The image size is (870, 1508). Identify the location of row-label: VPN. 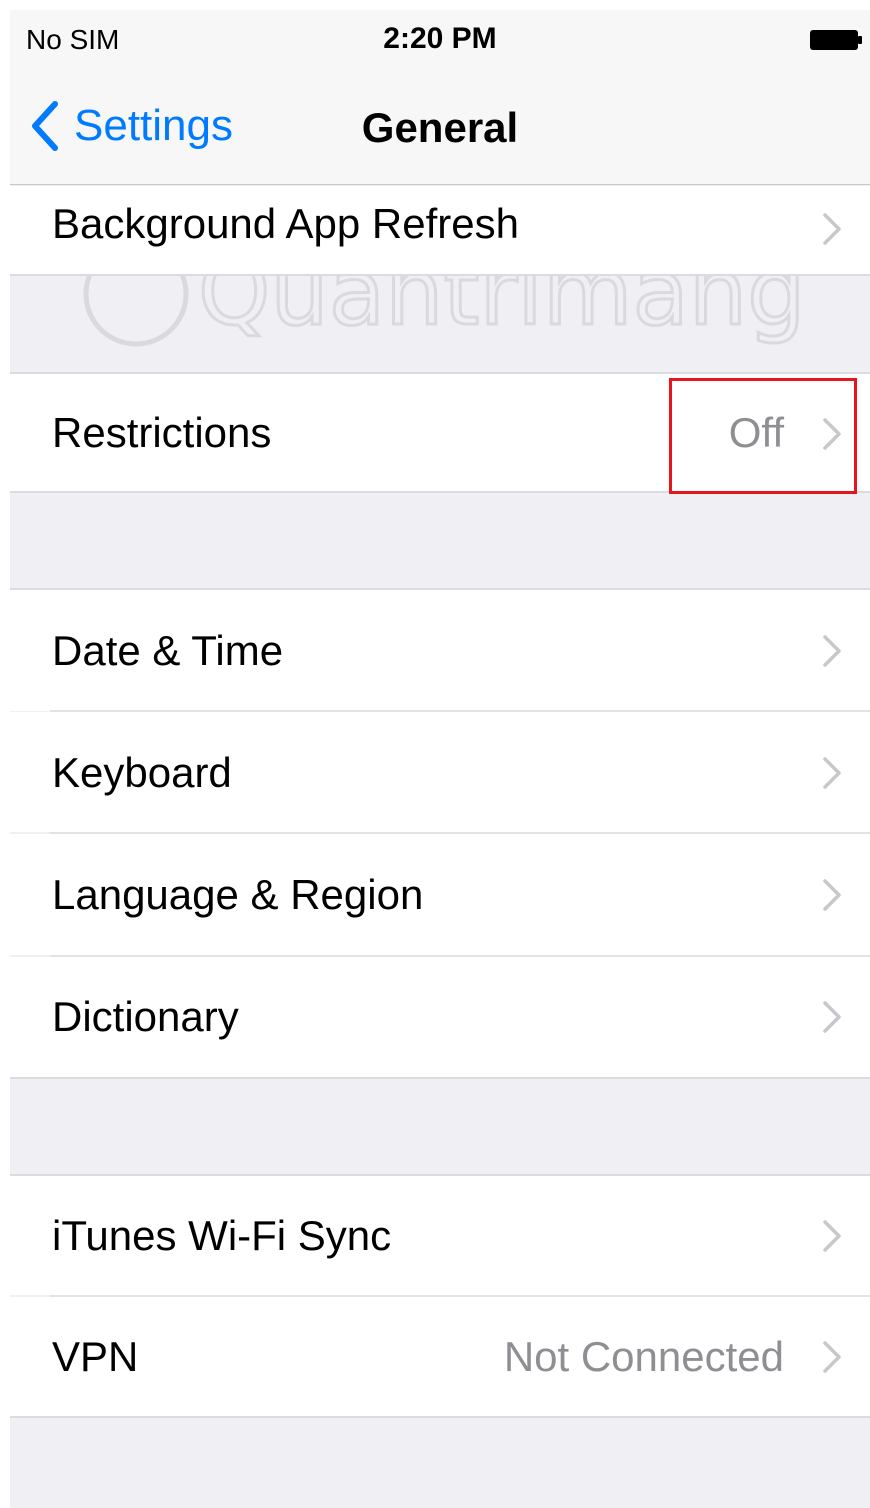
(95, 1356).